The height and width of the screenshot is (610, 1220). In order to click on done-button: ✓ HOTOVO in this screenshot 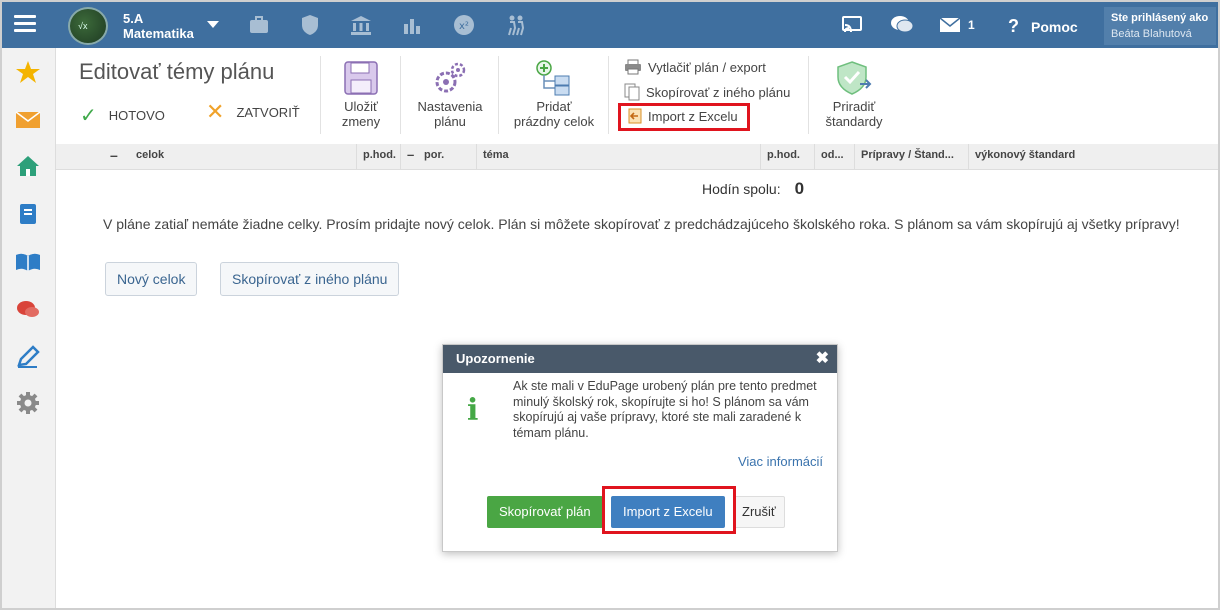, I will do `click(122, 115)`.